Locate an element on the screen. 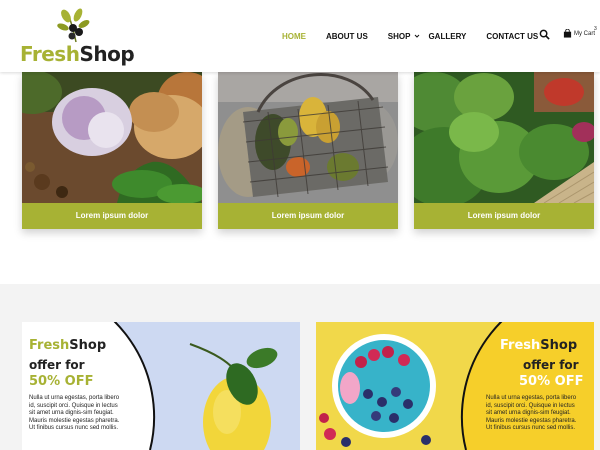  logo-fresh: Fresh is located at coordinates (50, 54).